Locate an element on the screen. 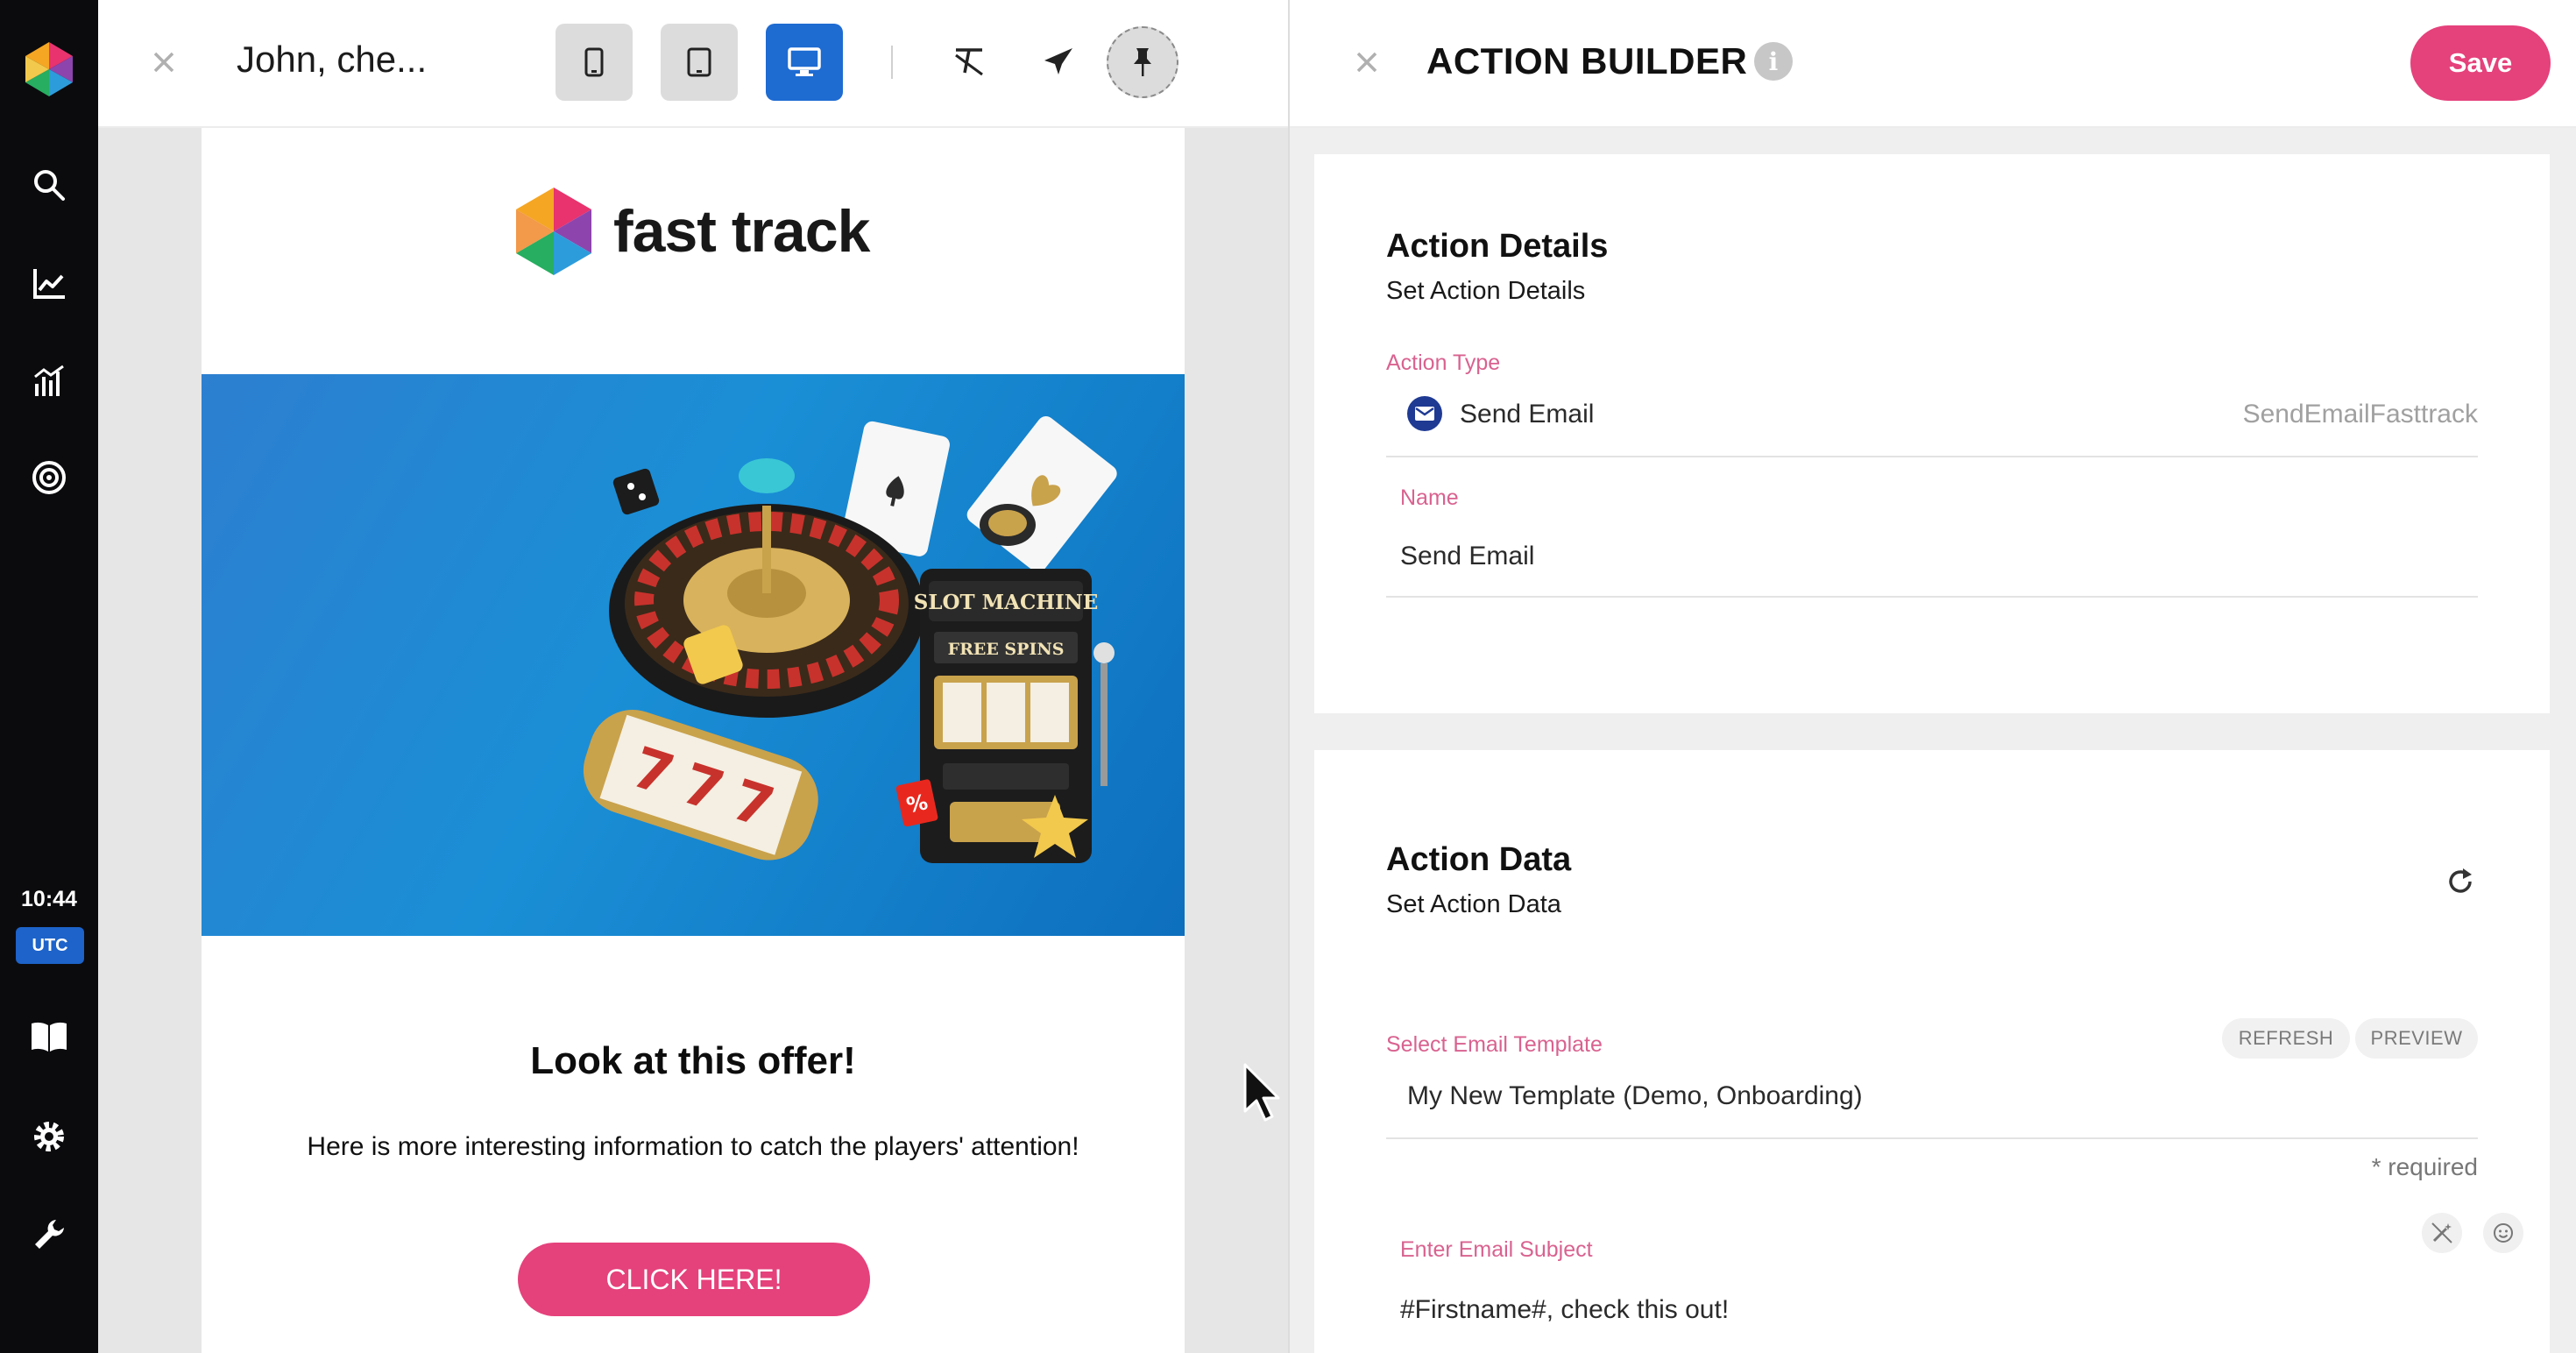  email-template-select: My New Template (Demo, Onboarding) is located at coordinates (1635, 1096).